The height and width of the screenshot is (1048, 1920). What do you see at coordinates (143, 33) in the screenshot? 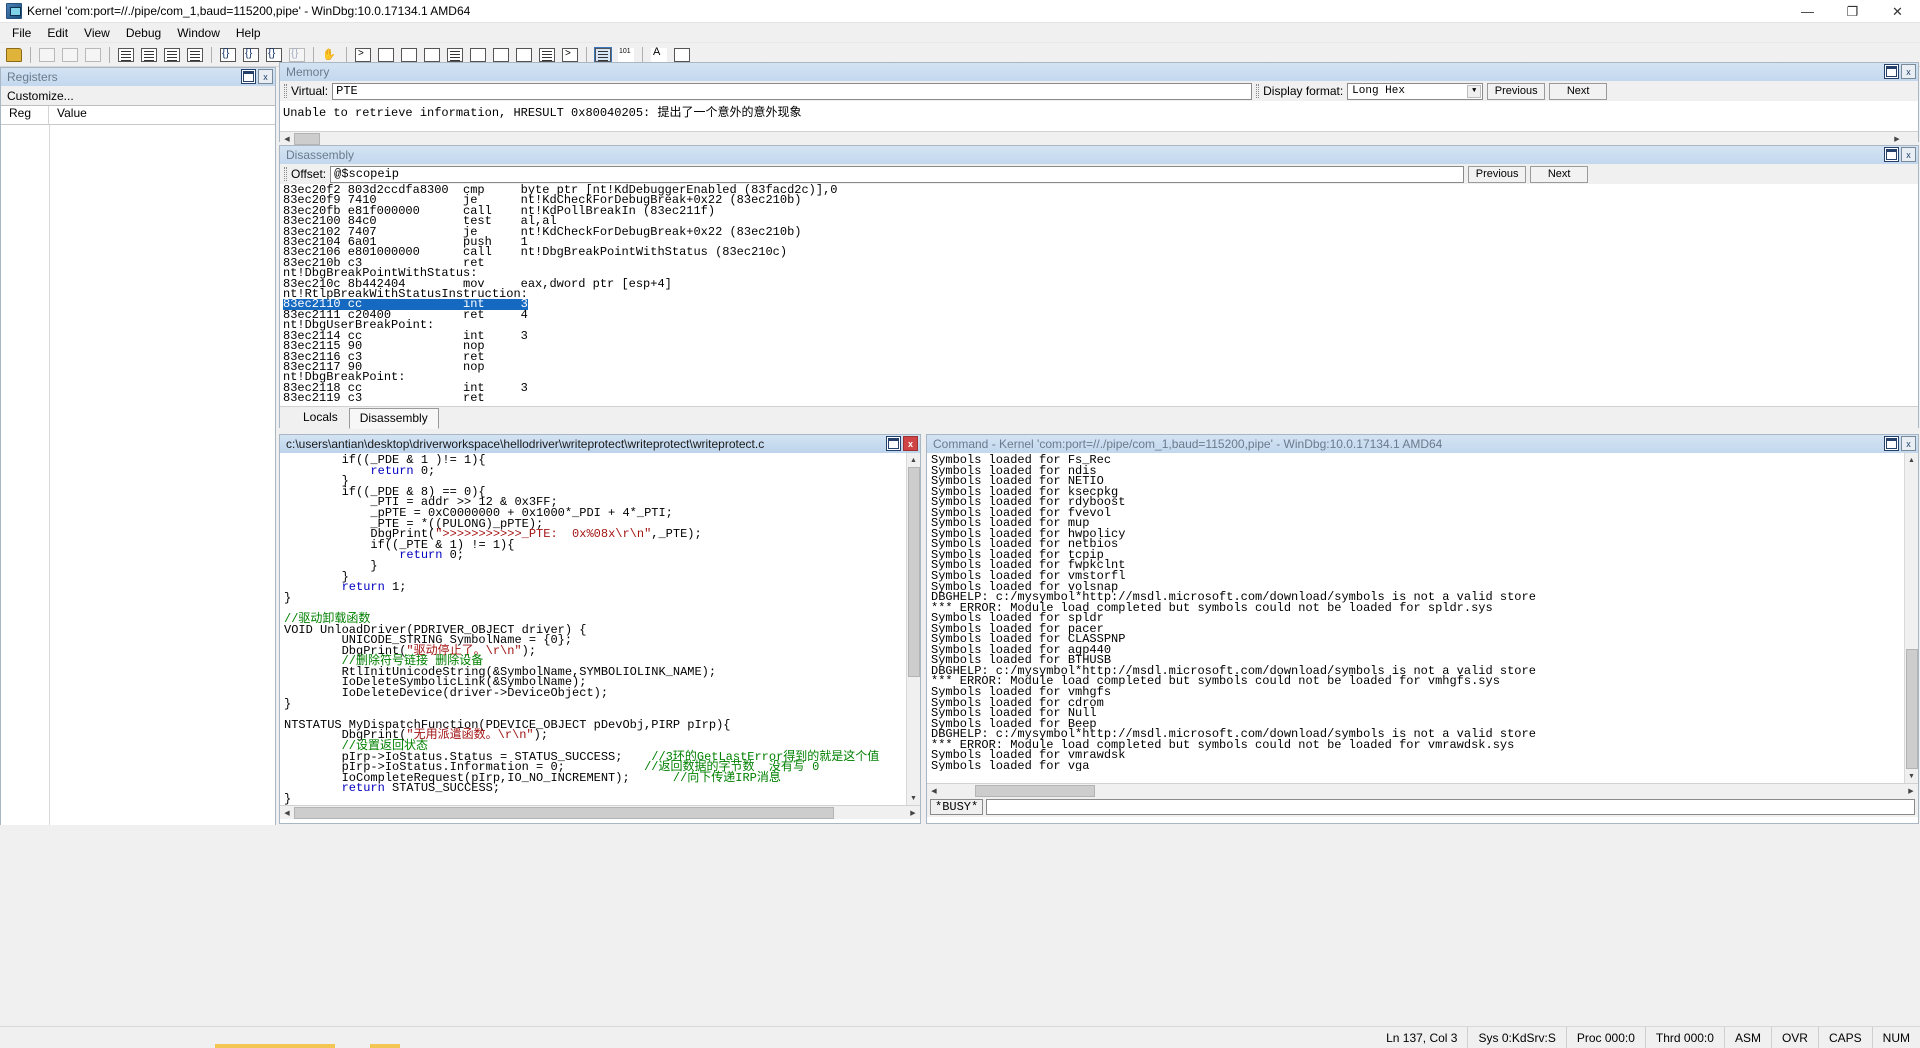
I see `menu-debug: Debug` at bounding box center [143, 33].